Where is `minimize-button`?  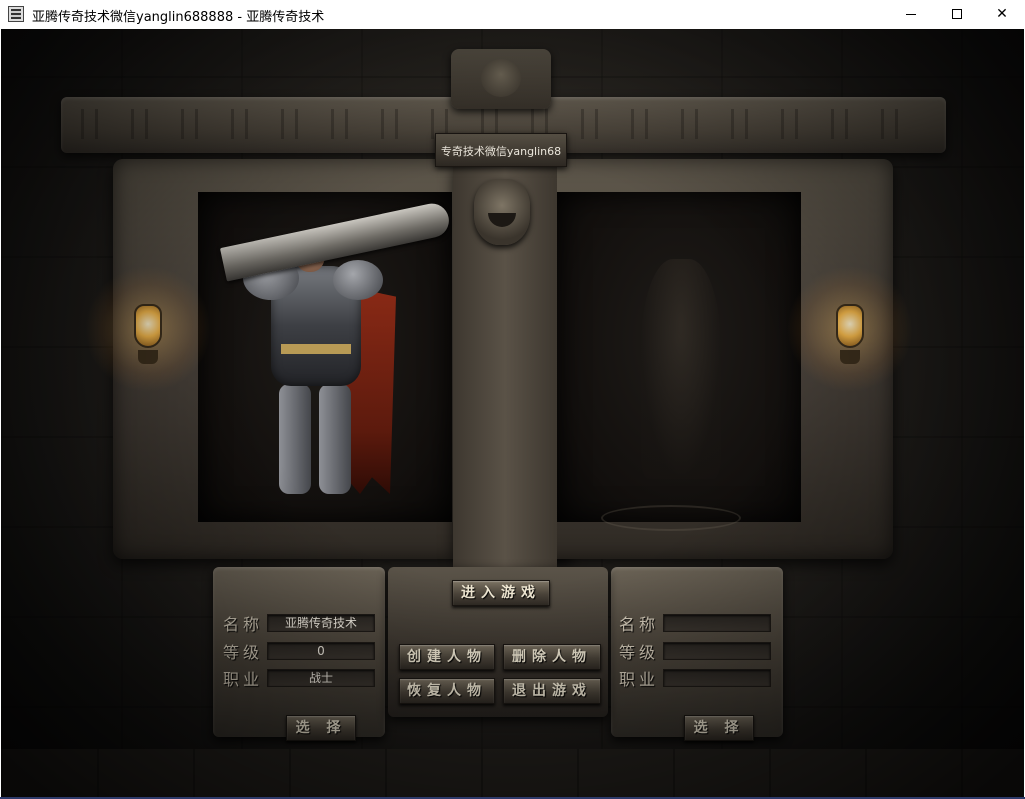
minimize-button is located at coordinates (911, 14).